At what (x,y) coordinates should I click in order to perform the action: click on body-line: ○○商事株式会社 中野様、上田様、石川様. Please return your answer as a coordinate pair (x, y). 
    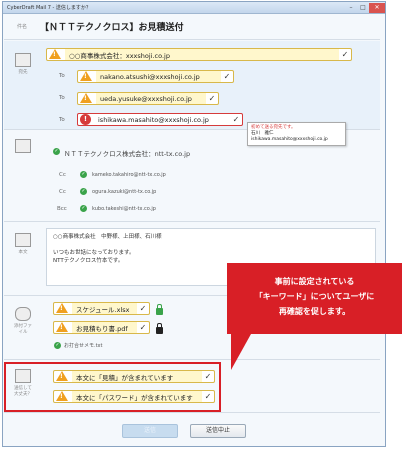
    Looking at the image, I should click on (107, 237).